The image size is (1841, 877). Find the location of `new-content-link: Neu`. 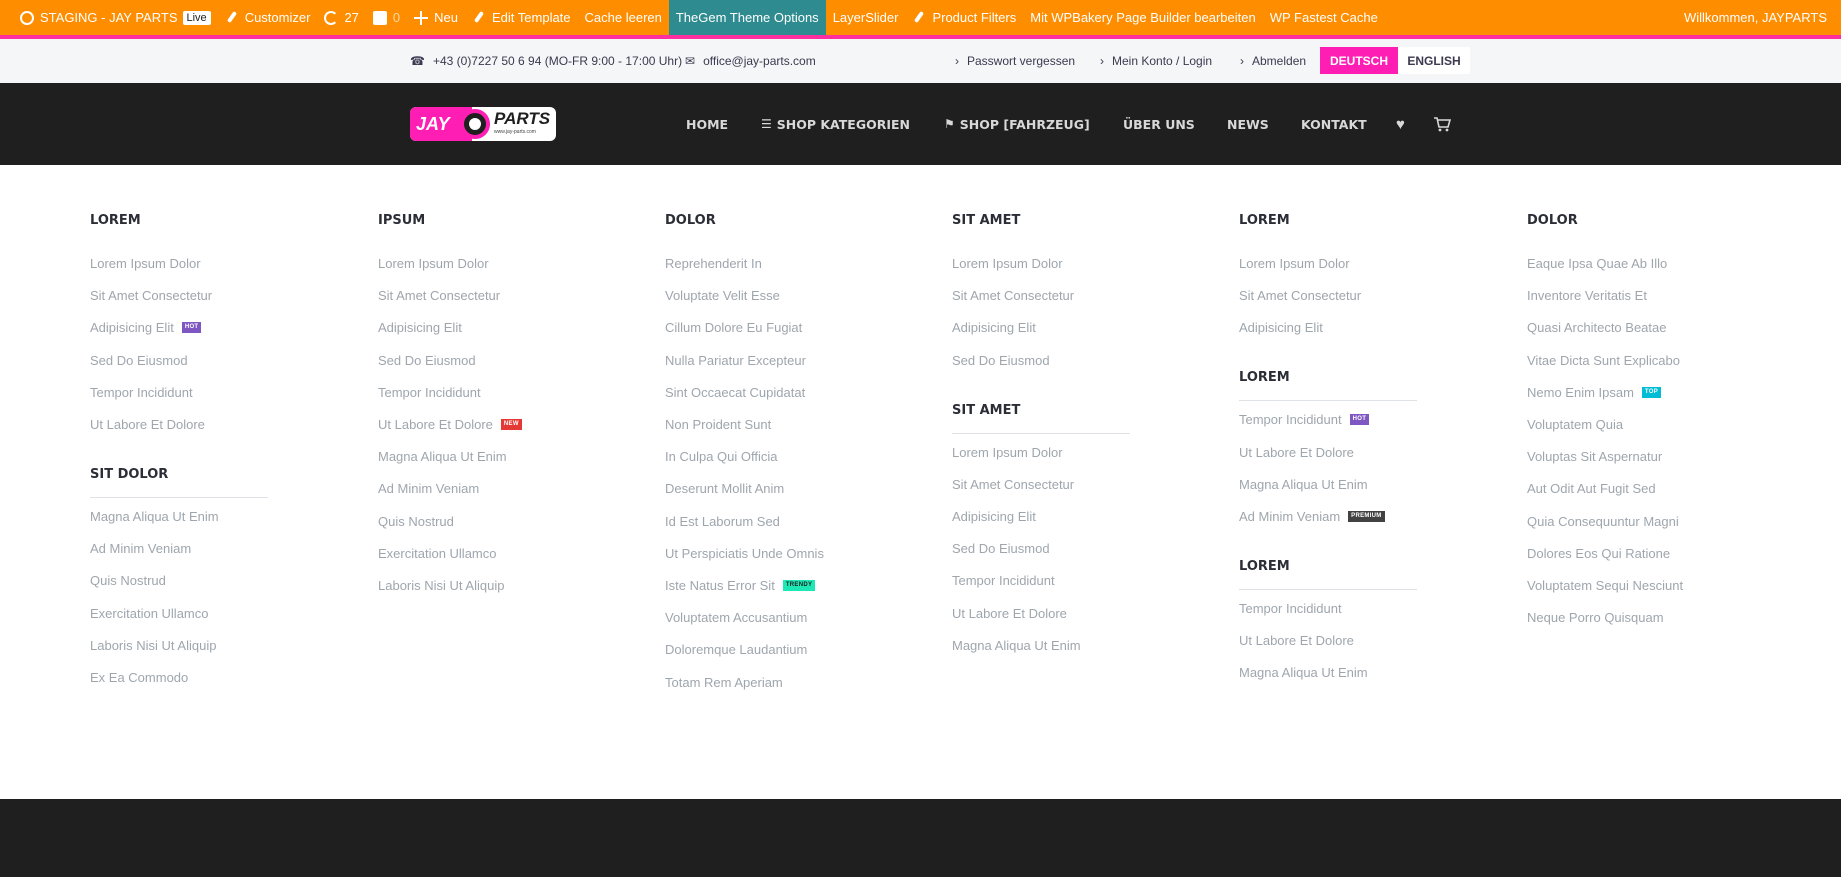

new-content-link: Neu is located at coordinates (436, 17).